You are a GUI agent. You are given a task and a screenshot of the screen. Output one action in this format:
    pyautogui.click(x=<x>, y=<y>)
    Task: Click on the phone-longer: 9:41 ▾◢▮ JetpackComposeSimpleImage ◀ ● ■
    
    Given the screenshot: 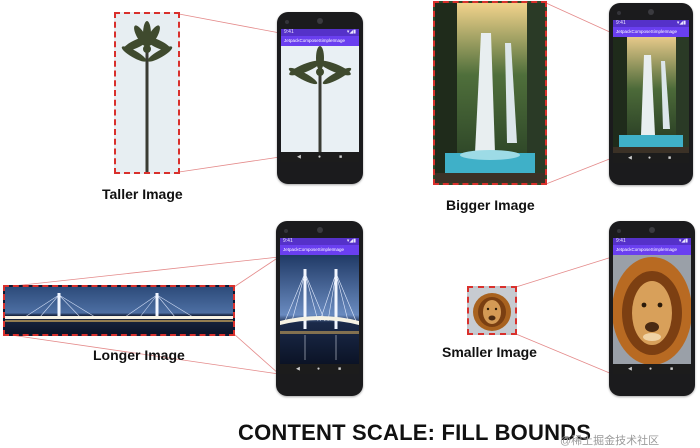 What is the action you would take?
    pyautogui.click(x=319, y=308)
    